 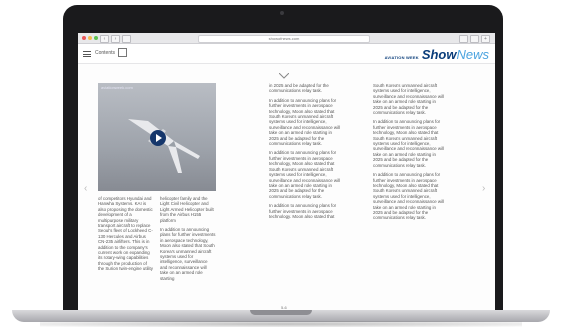 What do you see at coordinates (126, 39) in the screenshot?
I see `sidebar-toggle-button` at bounding box center [126, 39].